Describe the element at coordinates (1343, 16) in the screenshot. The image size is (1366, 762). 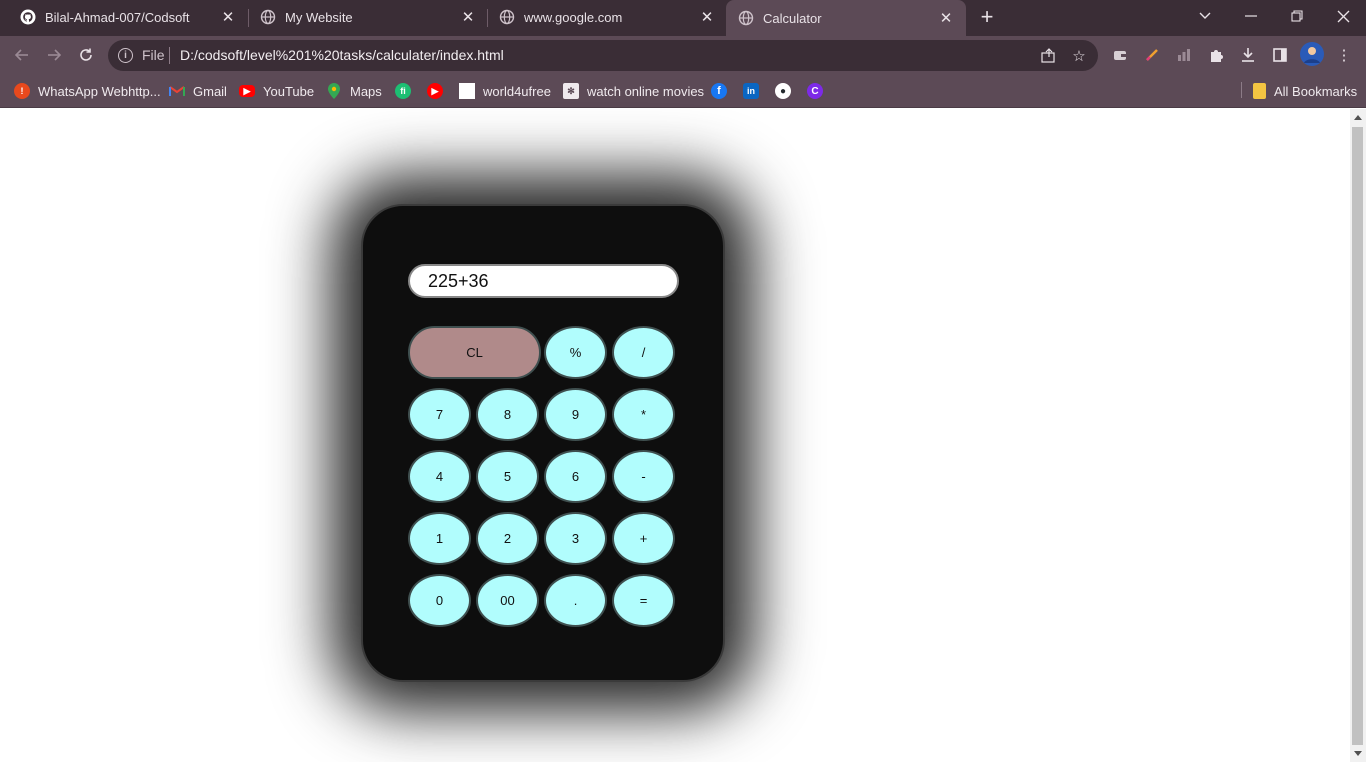
I see `close-window-button` at that location.